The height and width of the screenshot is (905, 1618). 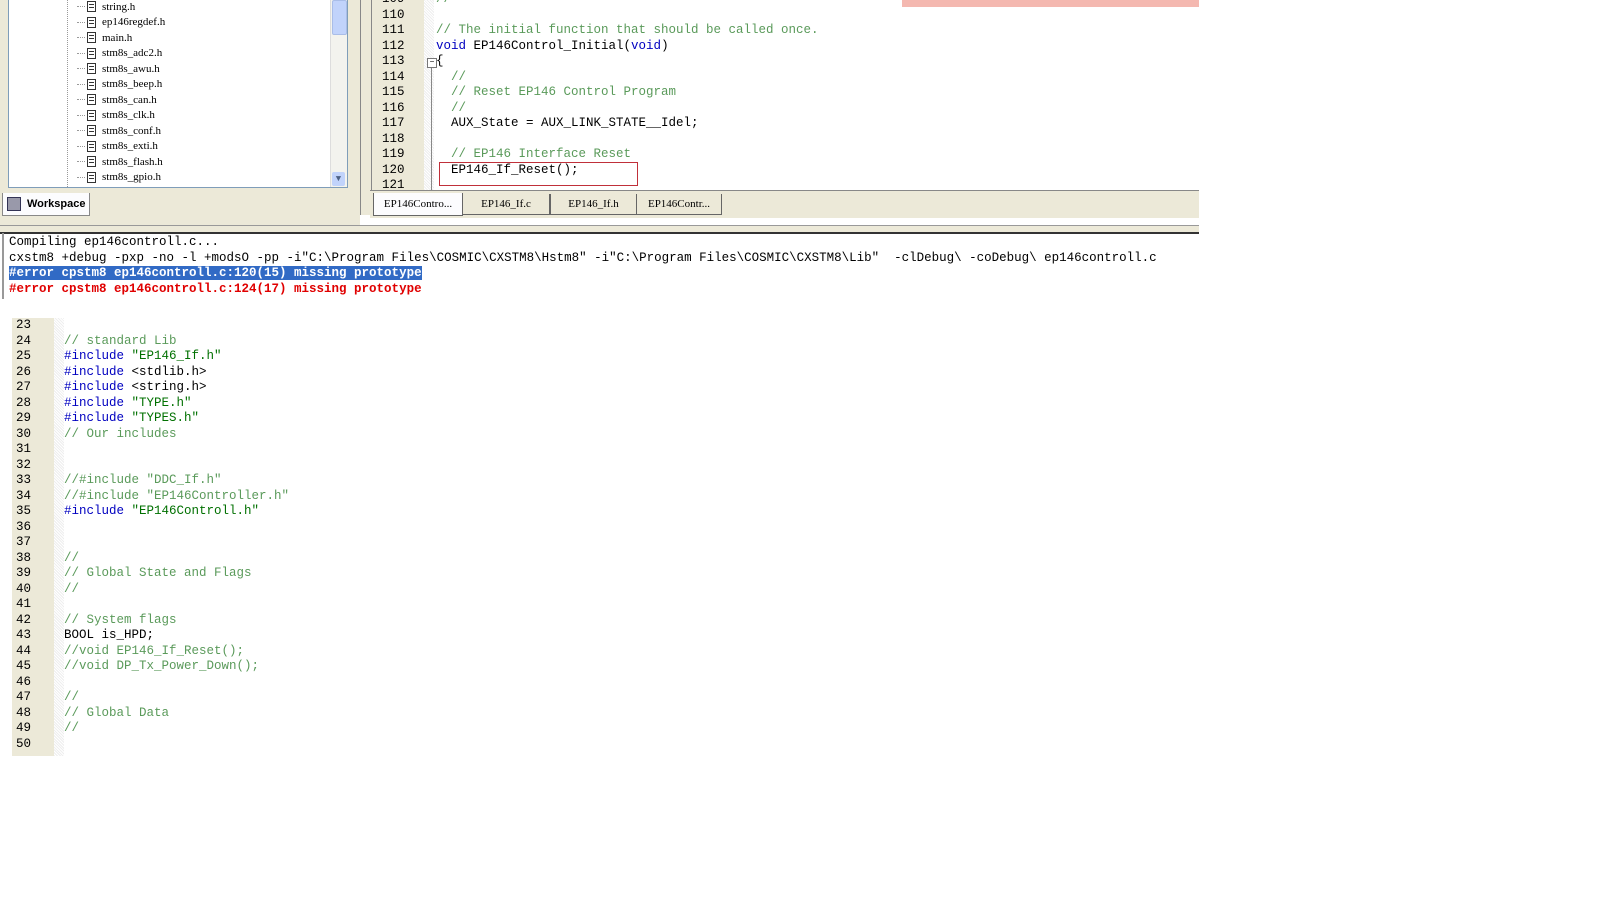 What do you see at coordinates (393, 45) in the screenshot?
I see `line-number: 112` at bounding box center [393, 45].